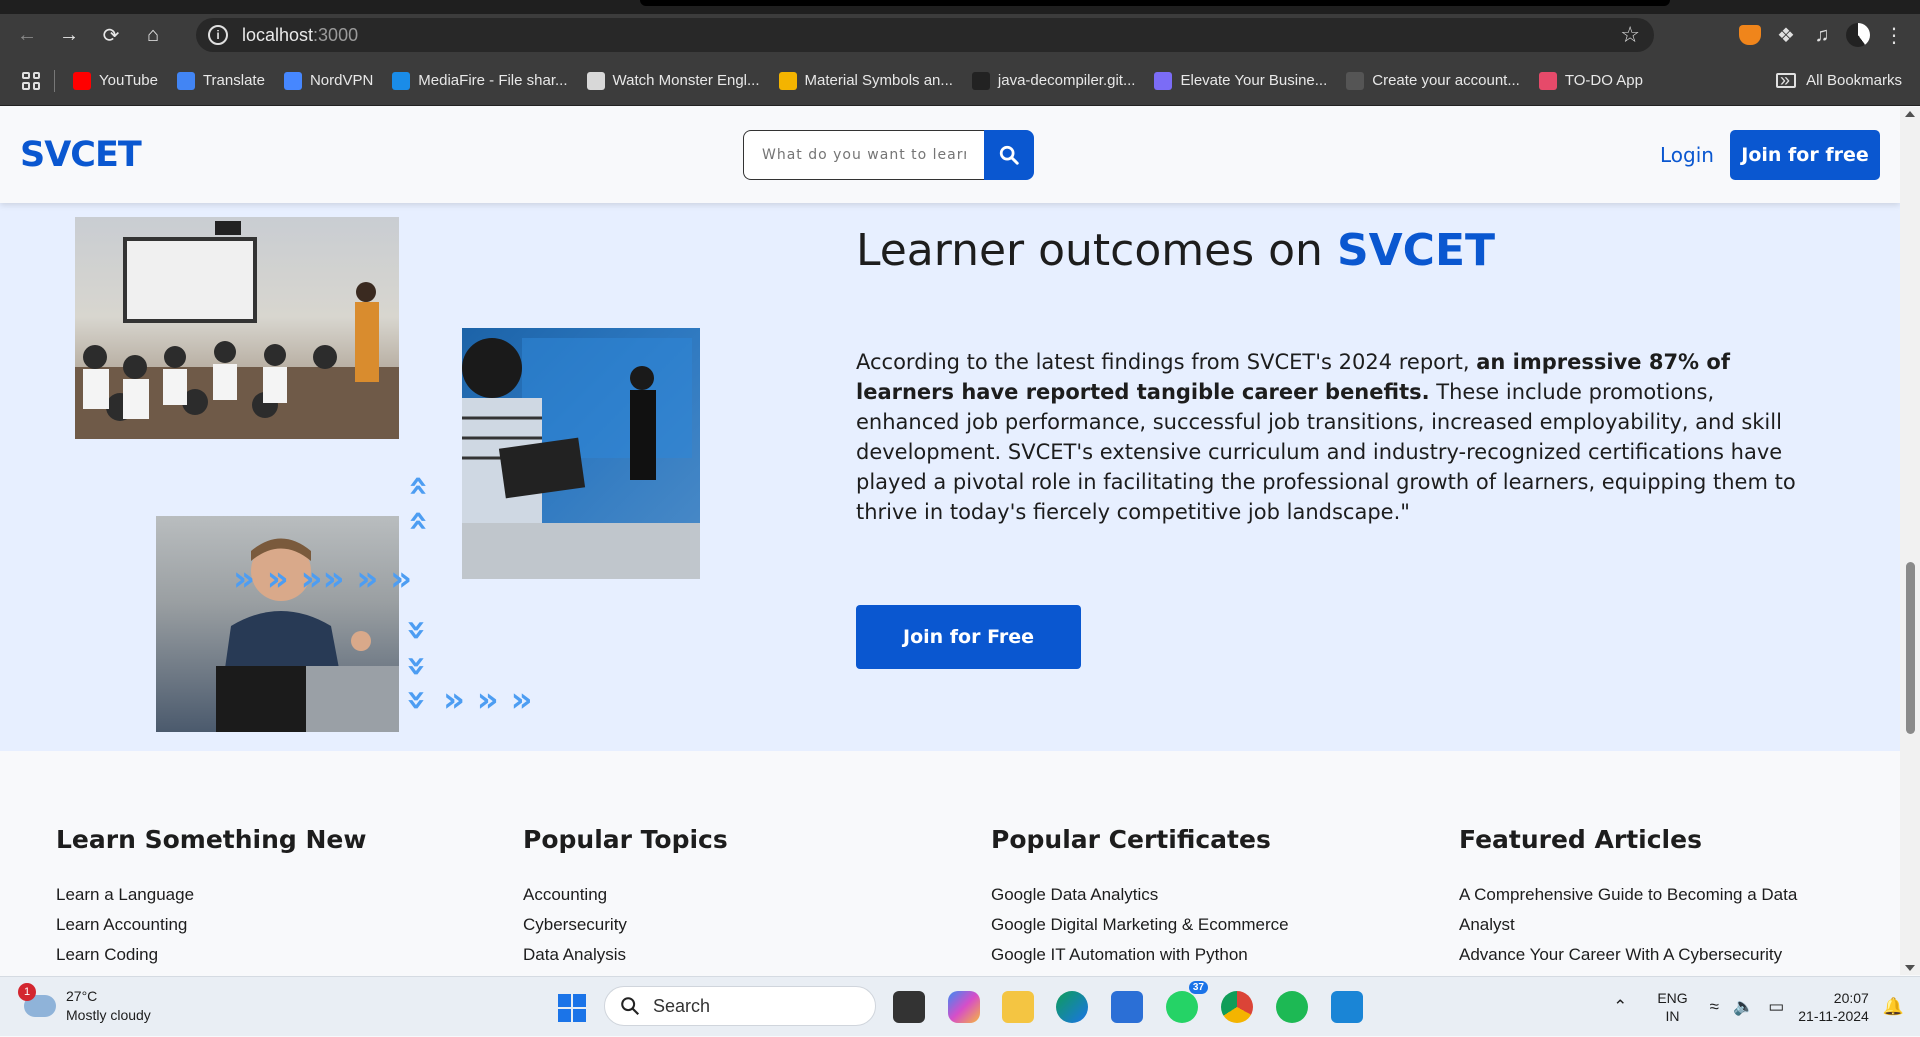  What do you see at coordinates (1893, 1007) in the screenshot?
I see `notifications-icon: 🔔` at bounding box center [1893, 1007].